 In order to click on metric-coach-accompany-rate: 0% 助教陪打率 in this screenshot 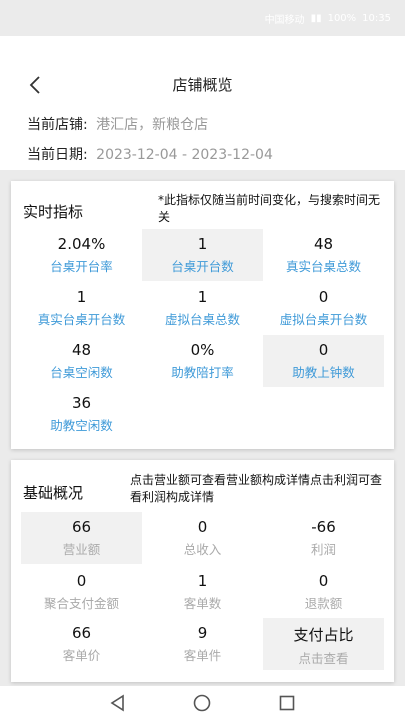, I will do `click(202, 361)`.